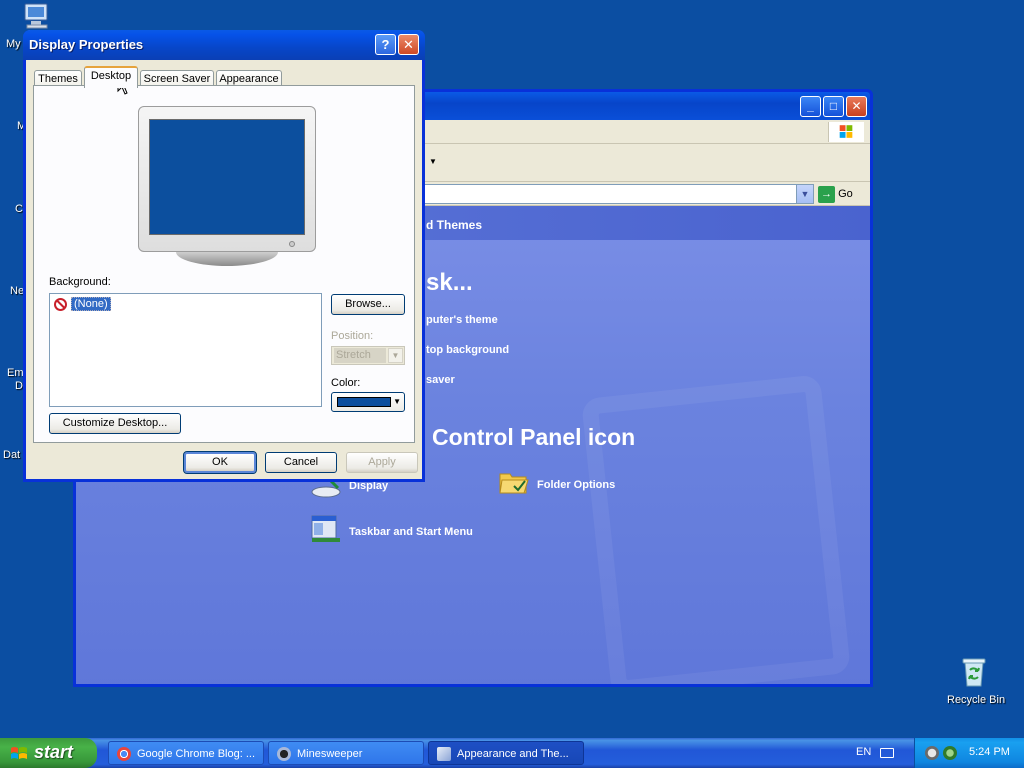 This screenshot has width=1024, height=768. Describe the element at coordinates (810, 106) in the screenshot. I see `minimize-button: _` at that location.